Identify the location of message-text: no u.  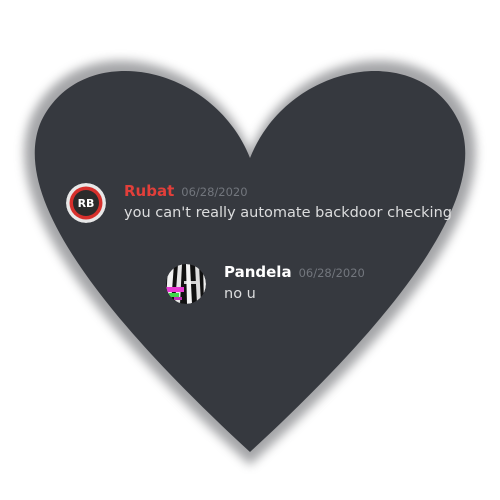
(240, 294).